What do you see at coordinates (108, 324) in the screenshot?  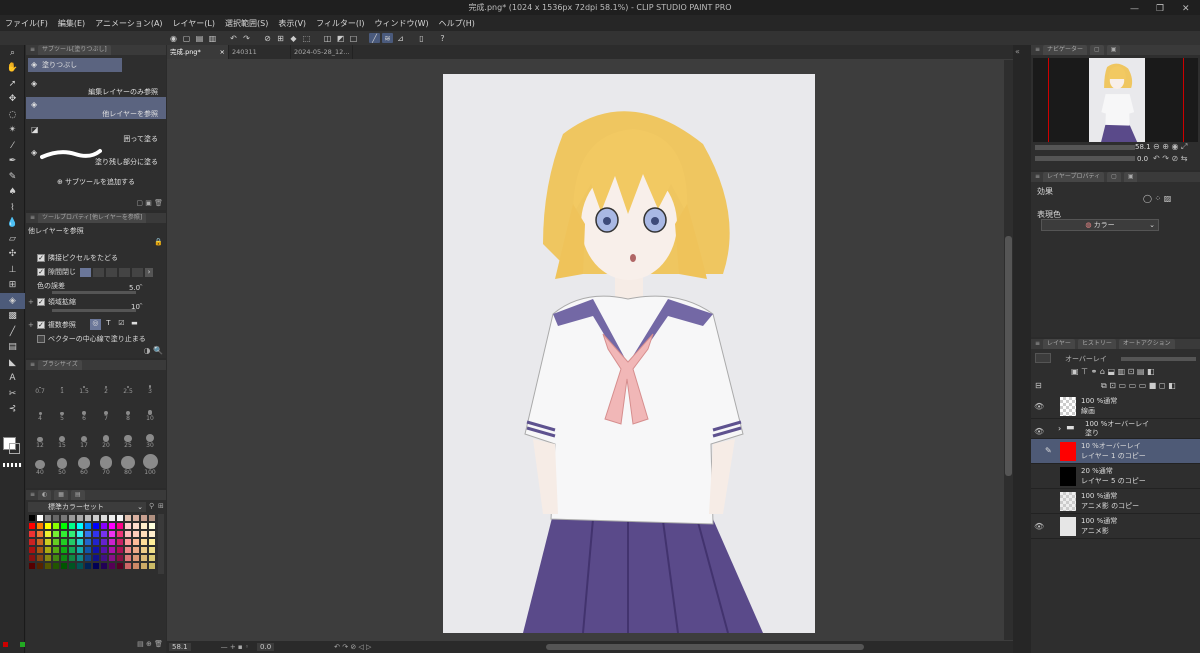 I see `ref-layer-icon: T` at bounding box center [108, 324].